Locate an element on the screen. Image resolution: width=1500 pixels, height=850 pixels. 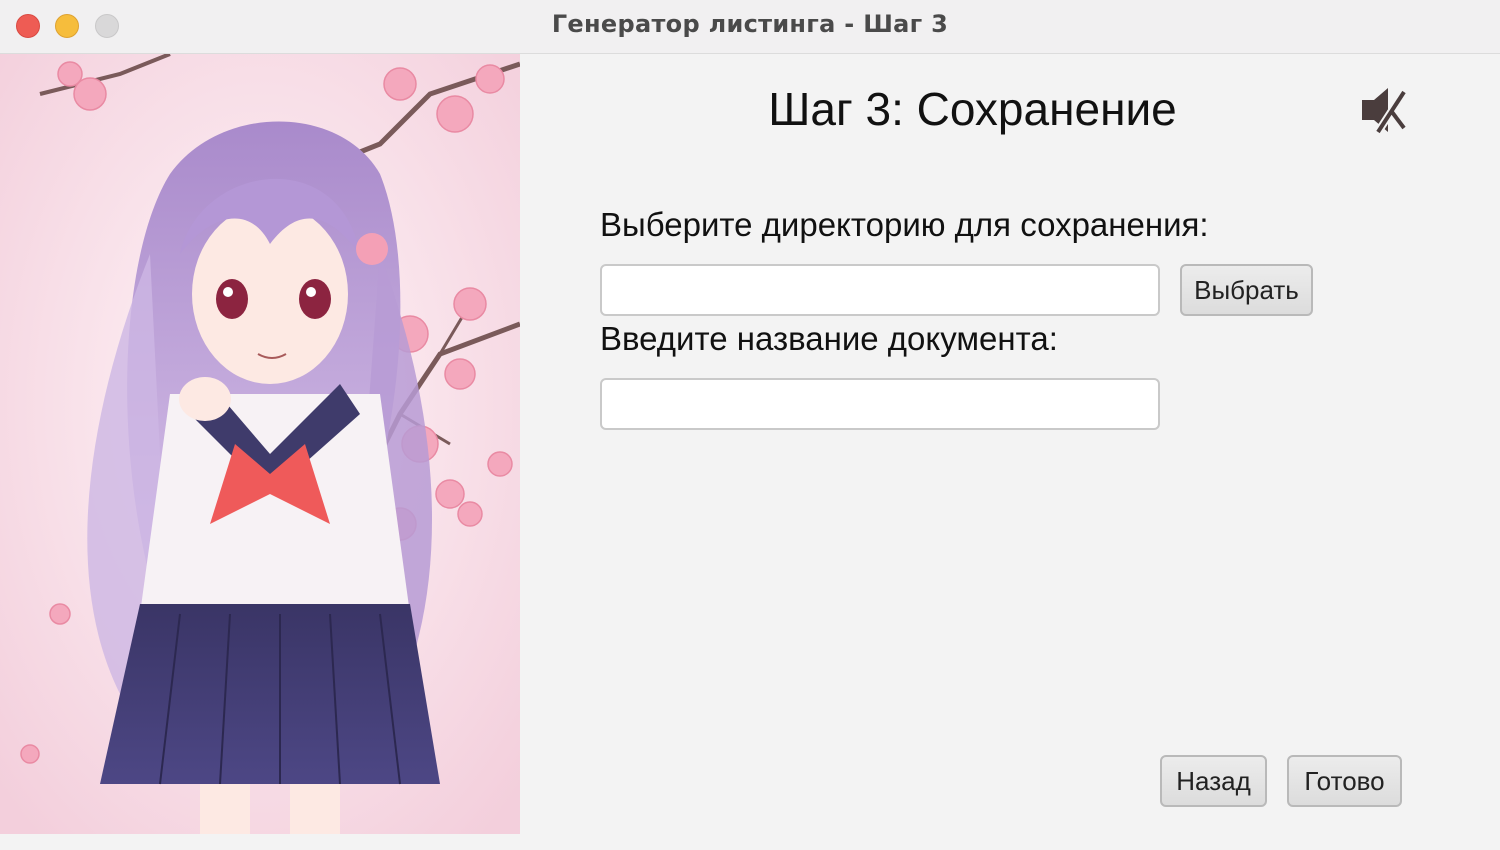
directory-label: Выберите директорию для сохранения: is located at coordinates (904, 224).